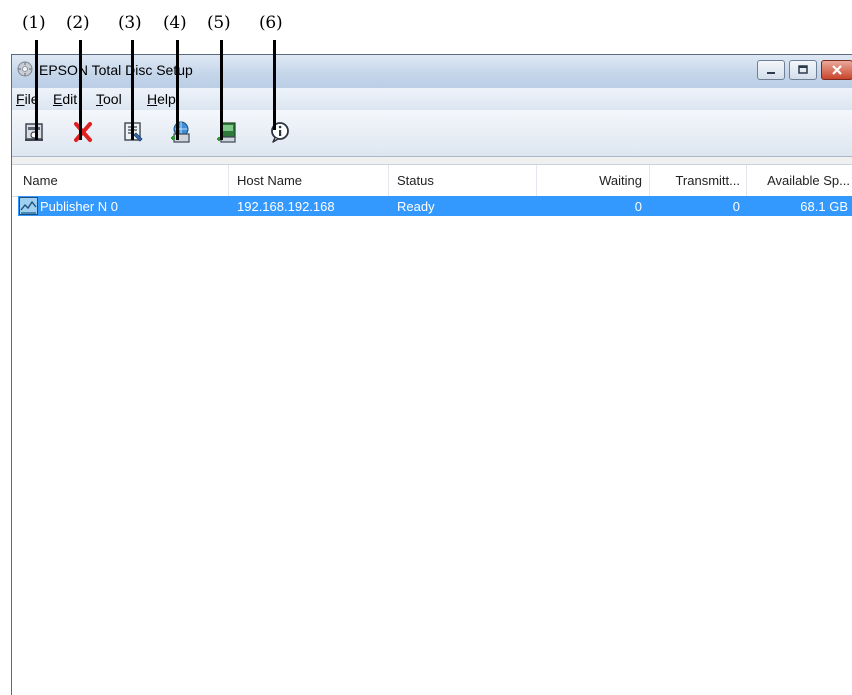 The height and width of the screenshot is (695, 852). What do you see at coordinates (416, 206) in the screenshot?
I see `row-status: Ready` at bounding box center [416, 206].